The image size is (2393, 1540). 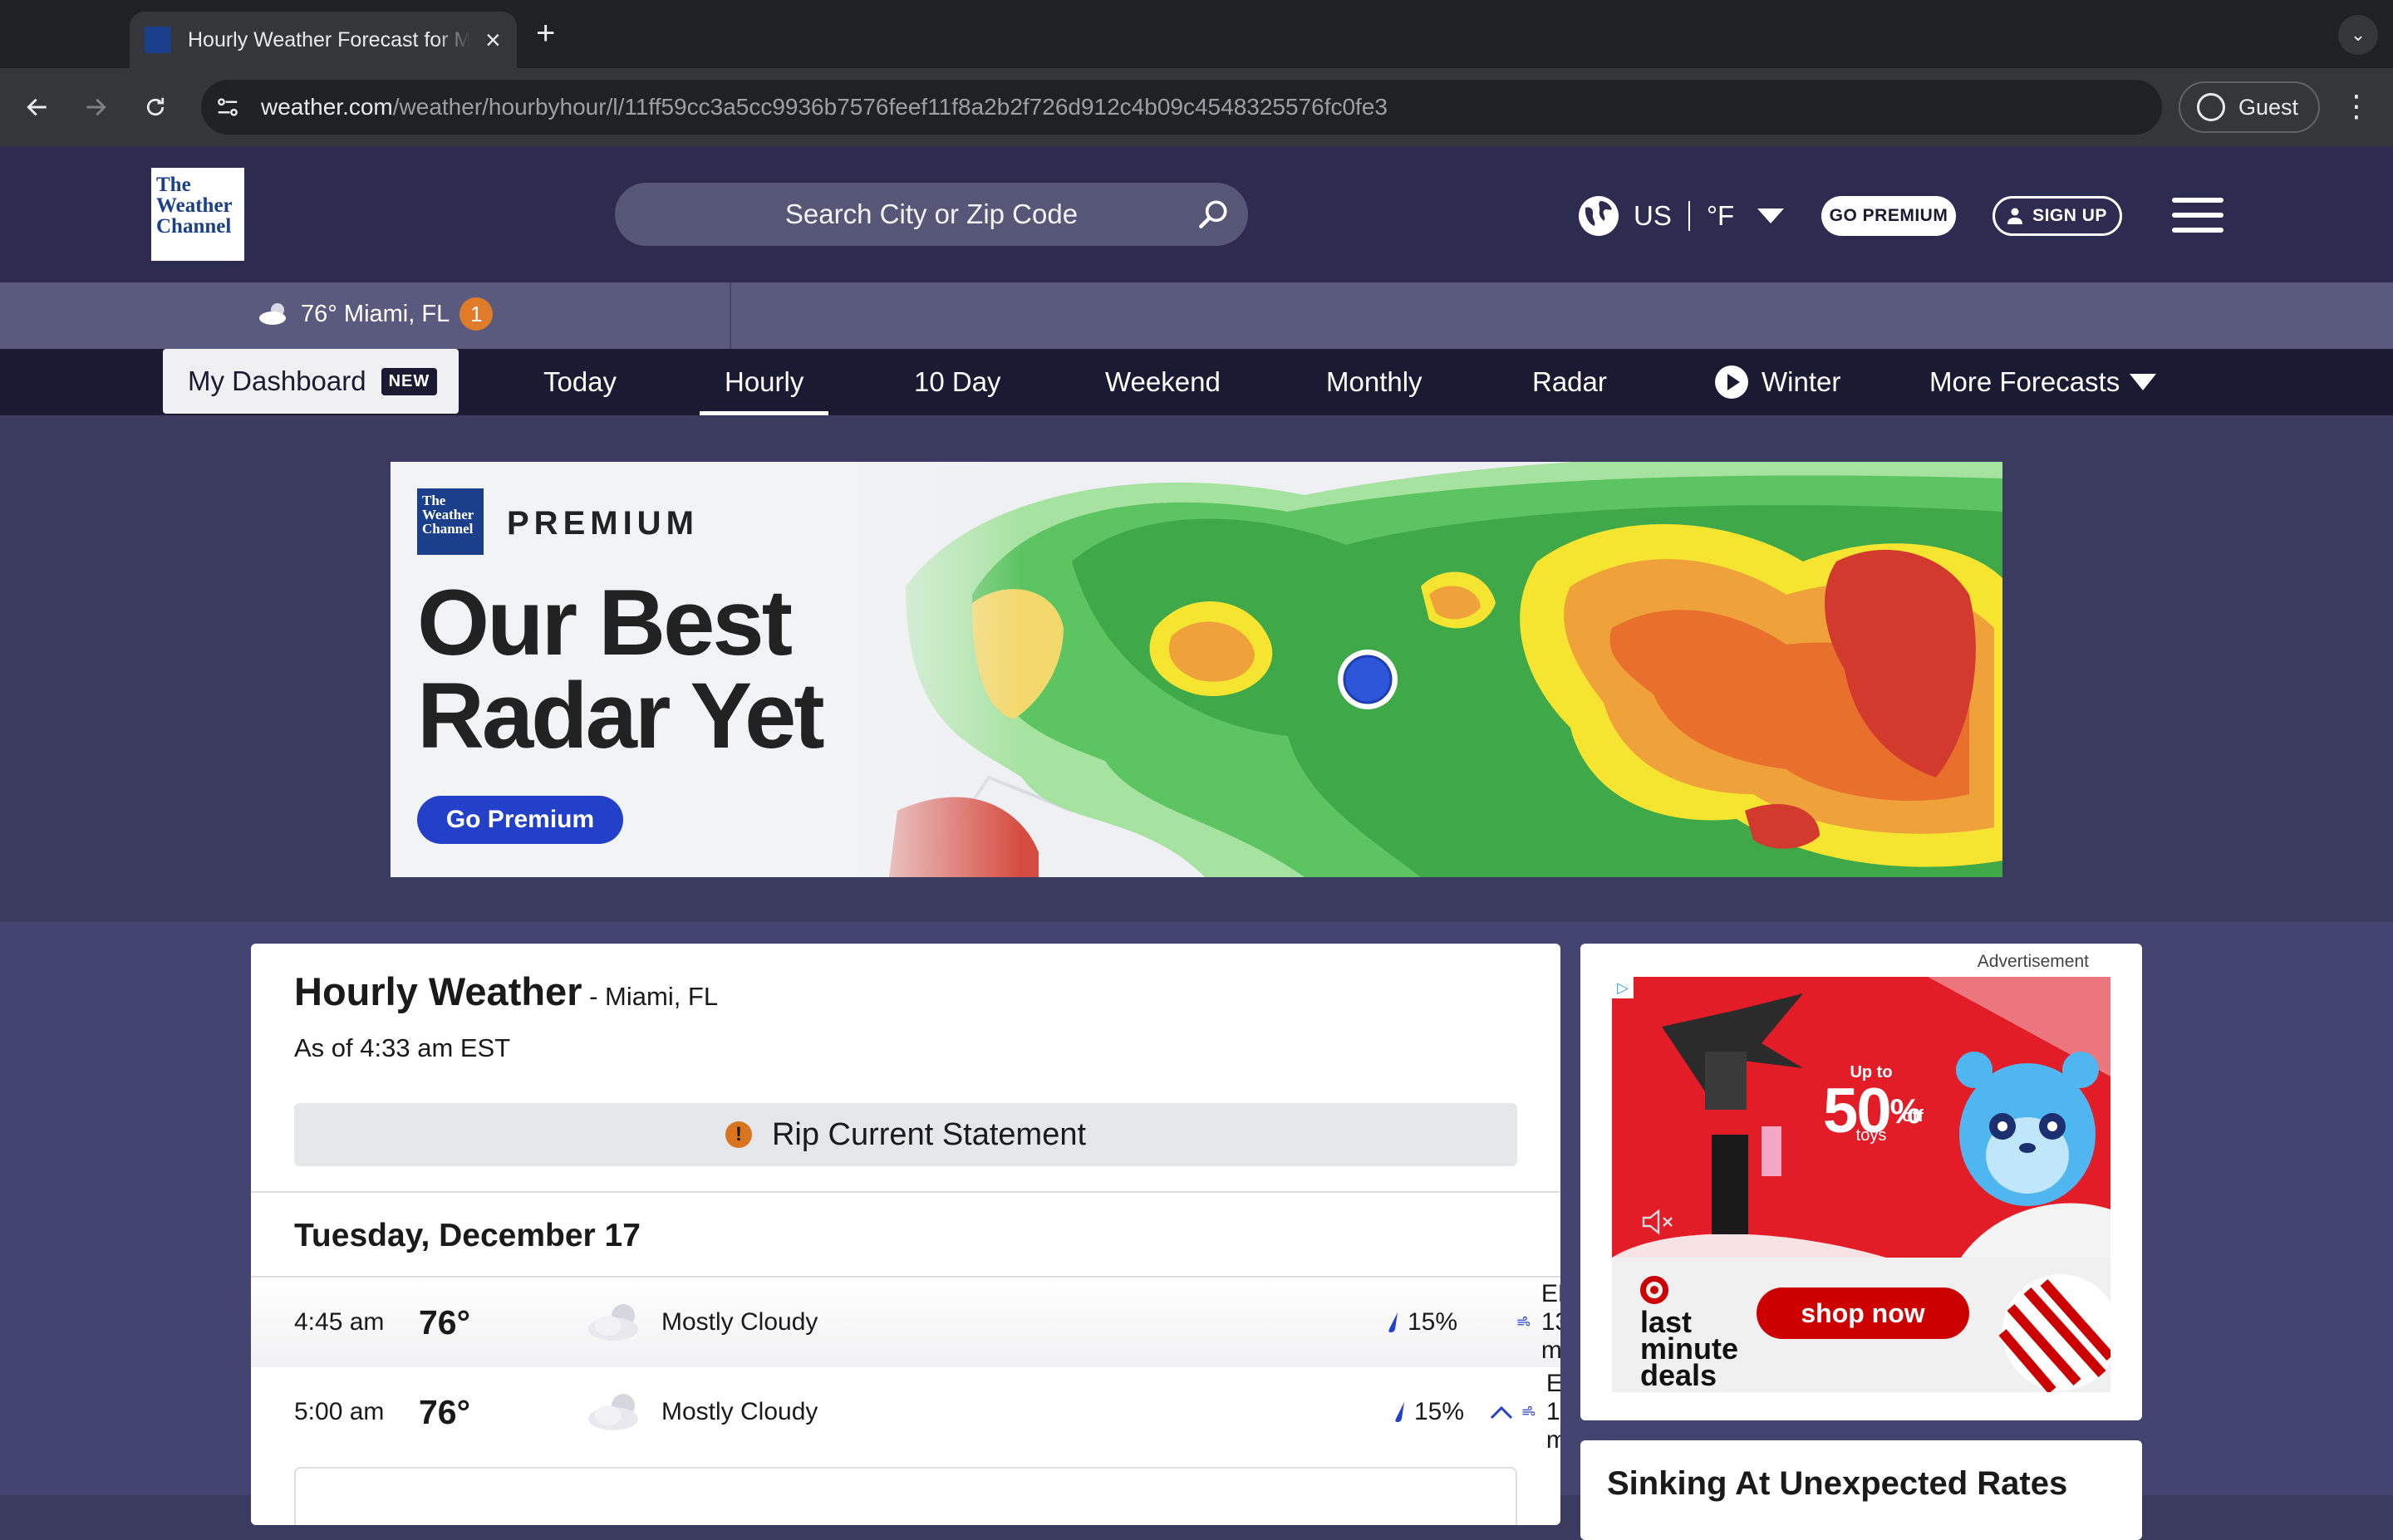 What do you see at coordinates (2358, 35) in the screenshot?
I see `tab-search-chevron-icon: ⌄` at bounding box center [2358, 35].